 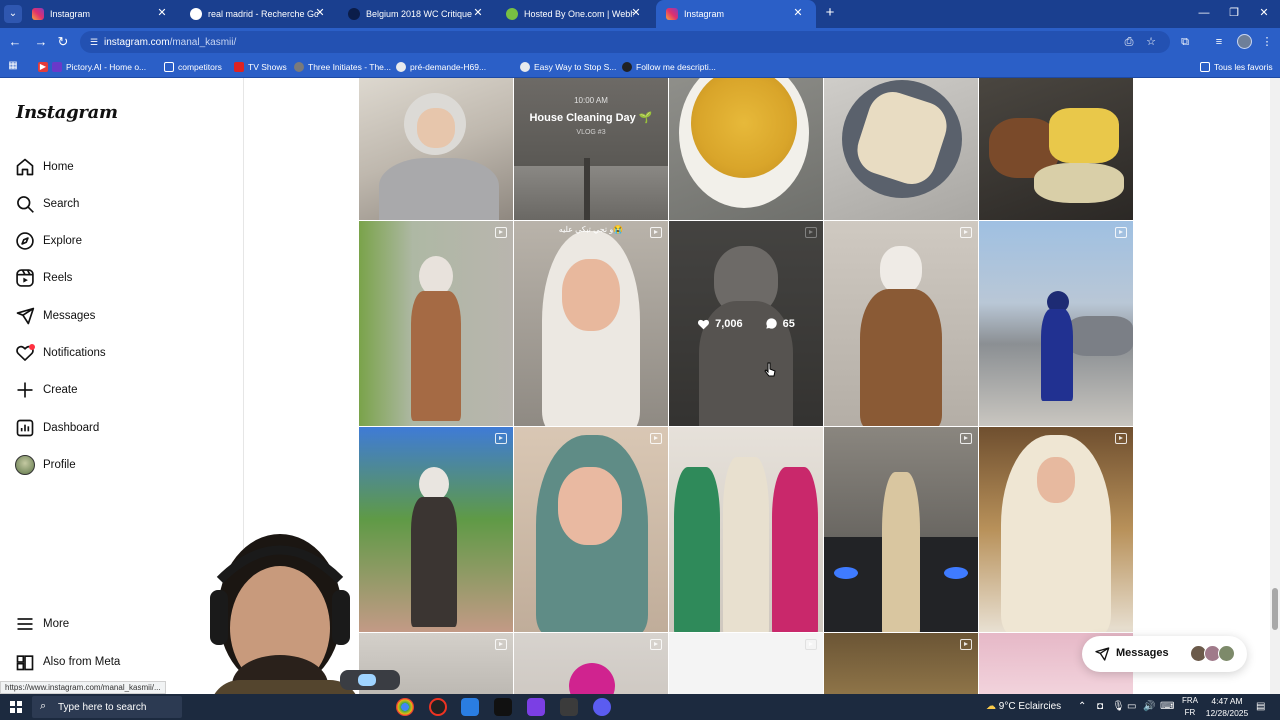 I want to click on profile-avatar, so click(x=1244, y=41).